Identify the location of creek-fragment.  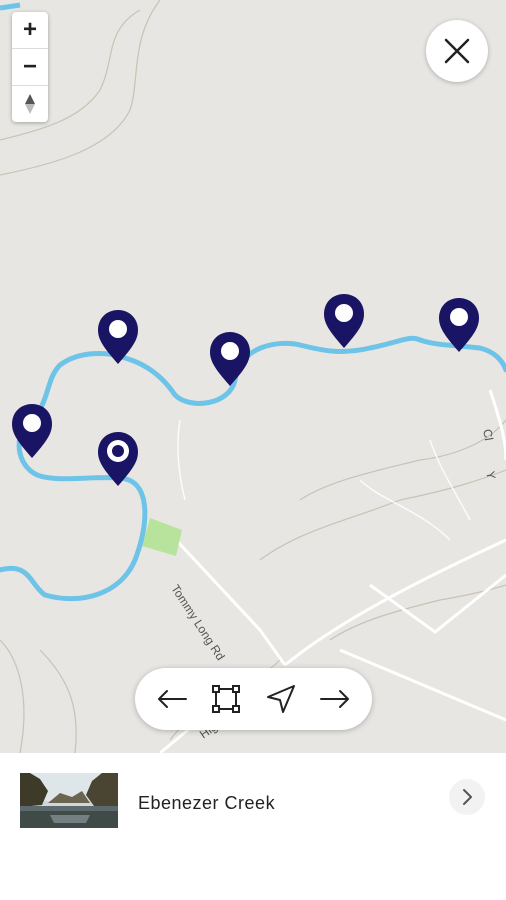
(10, 6).